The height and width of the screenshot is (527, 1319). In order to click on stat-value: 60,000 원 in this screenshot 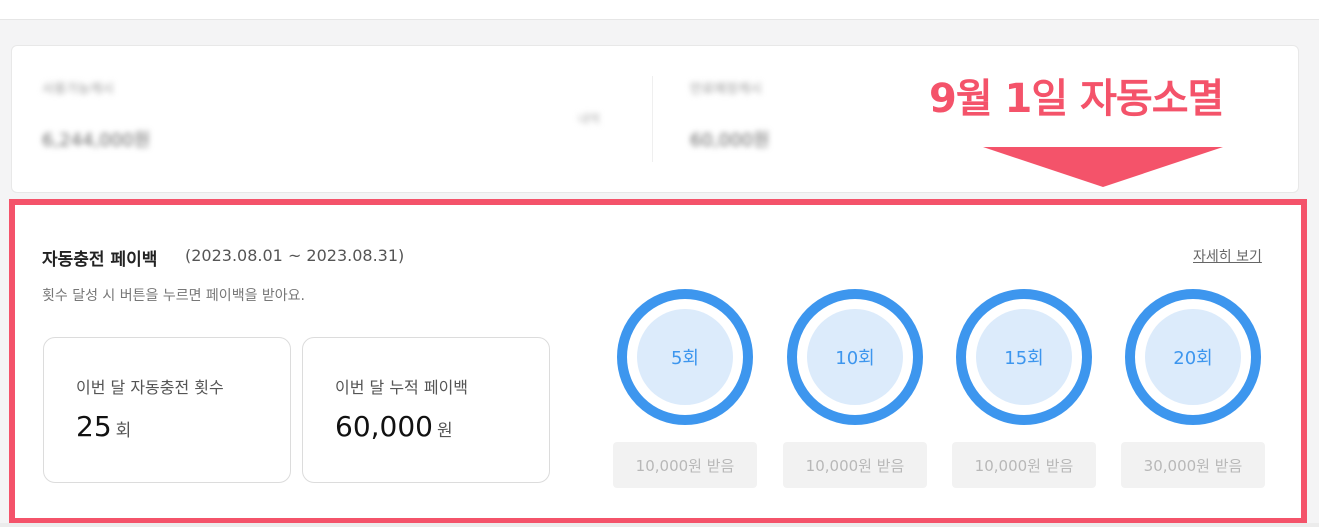, I will do `click(394, 426)`.